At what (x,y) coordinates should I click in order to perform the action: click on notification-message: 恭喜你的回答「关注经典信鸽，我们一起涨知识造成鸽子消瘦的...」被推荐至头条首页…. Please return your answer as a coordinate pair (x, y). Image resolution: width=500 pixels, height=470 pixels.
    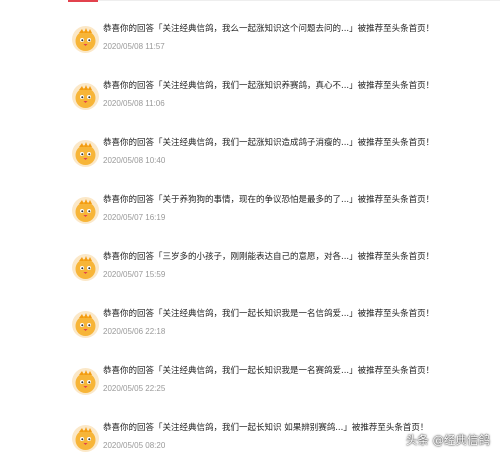
    Looking at the image, I should click on (301, 139).